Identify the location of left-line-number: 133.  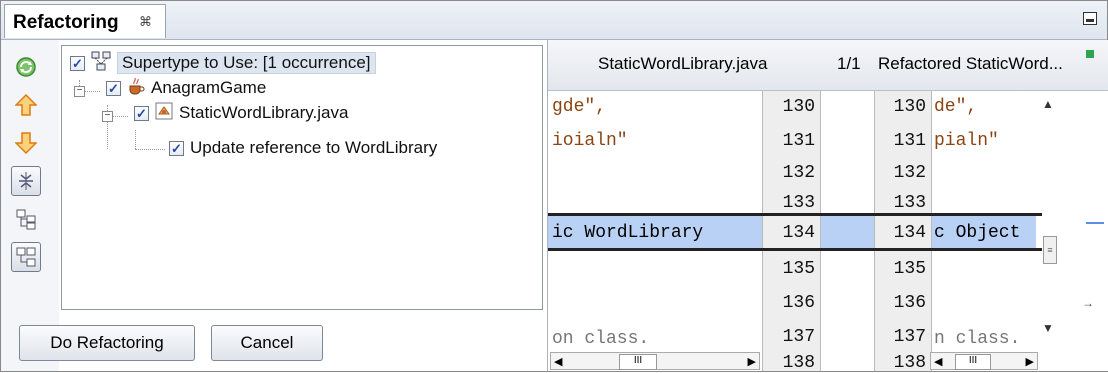
(798, 203).